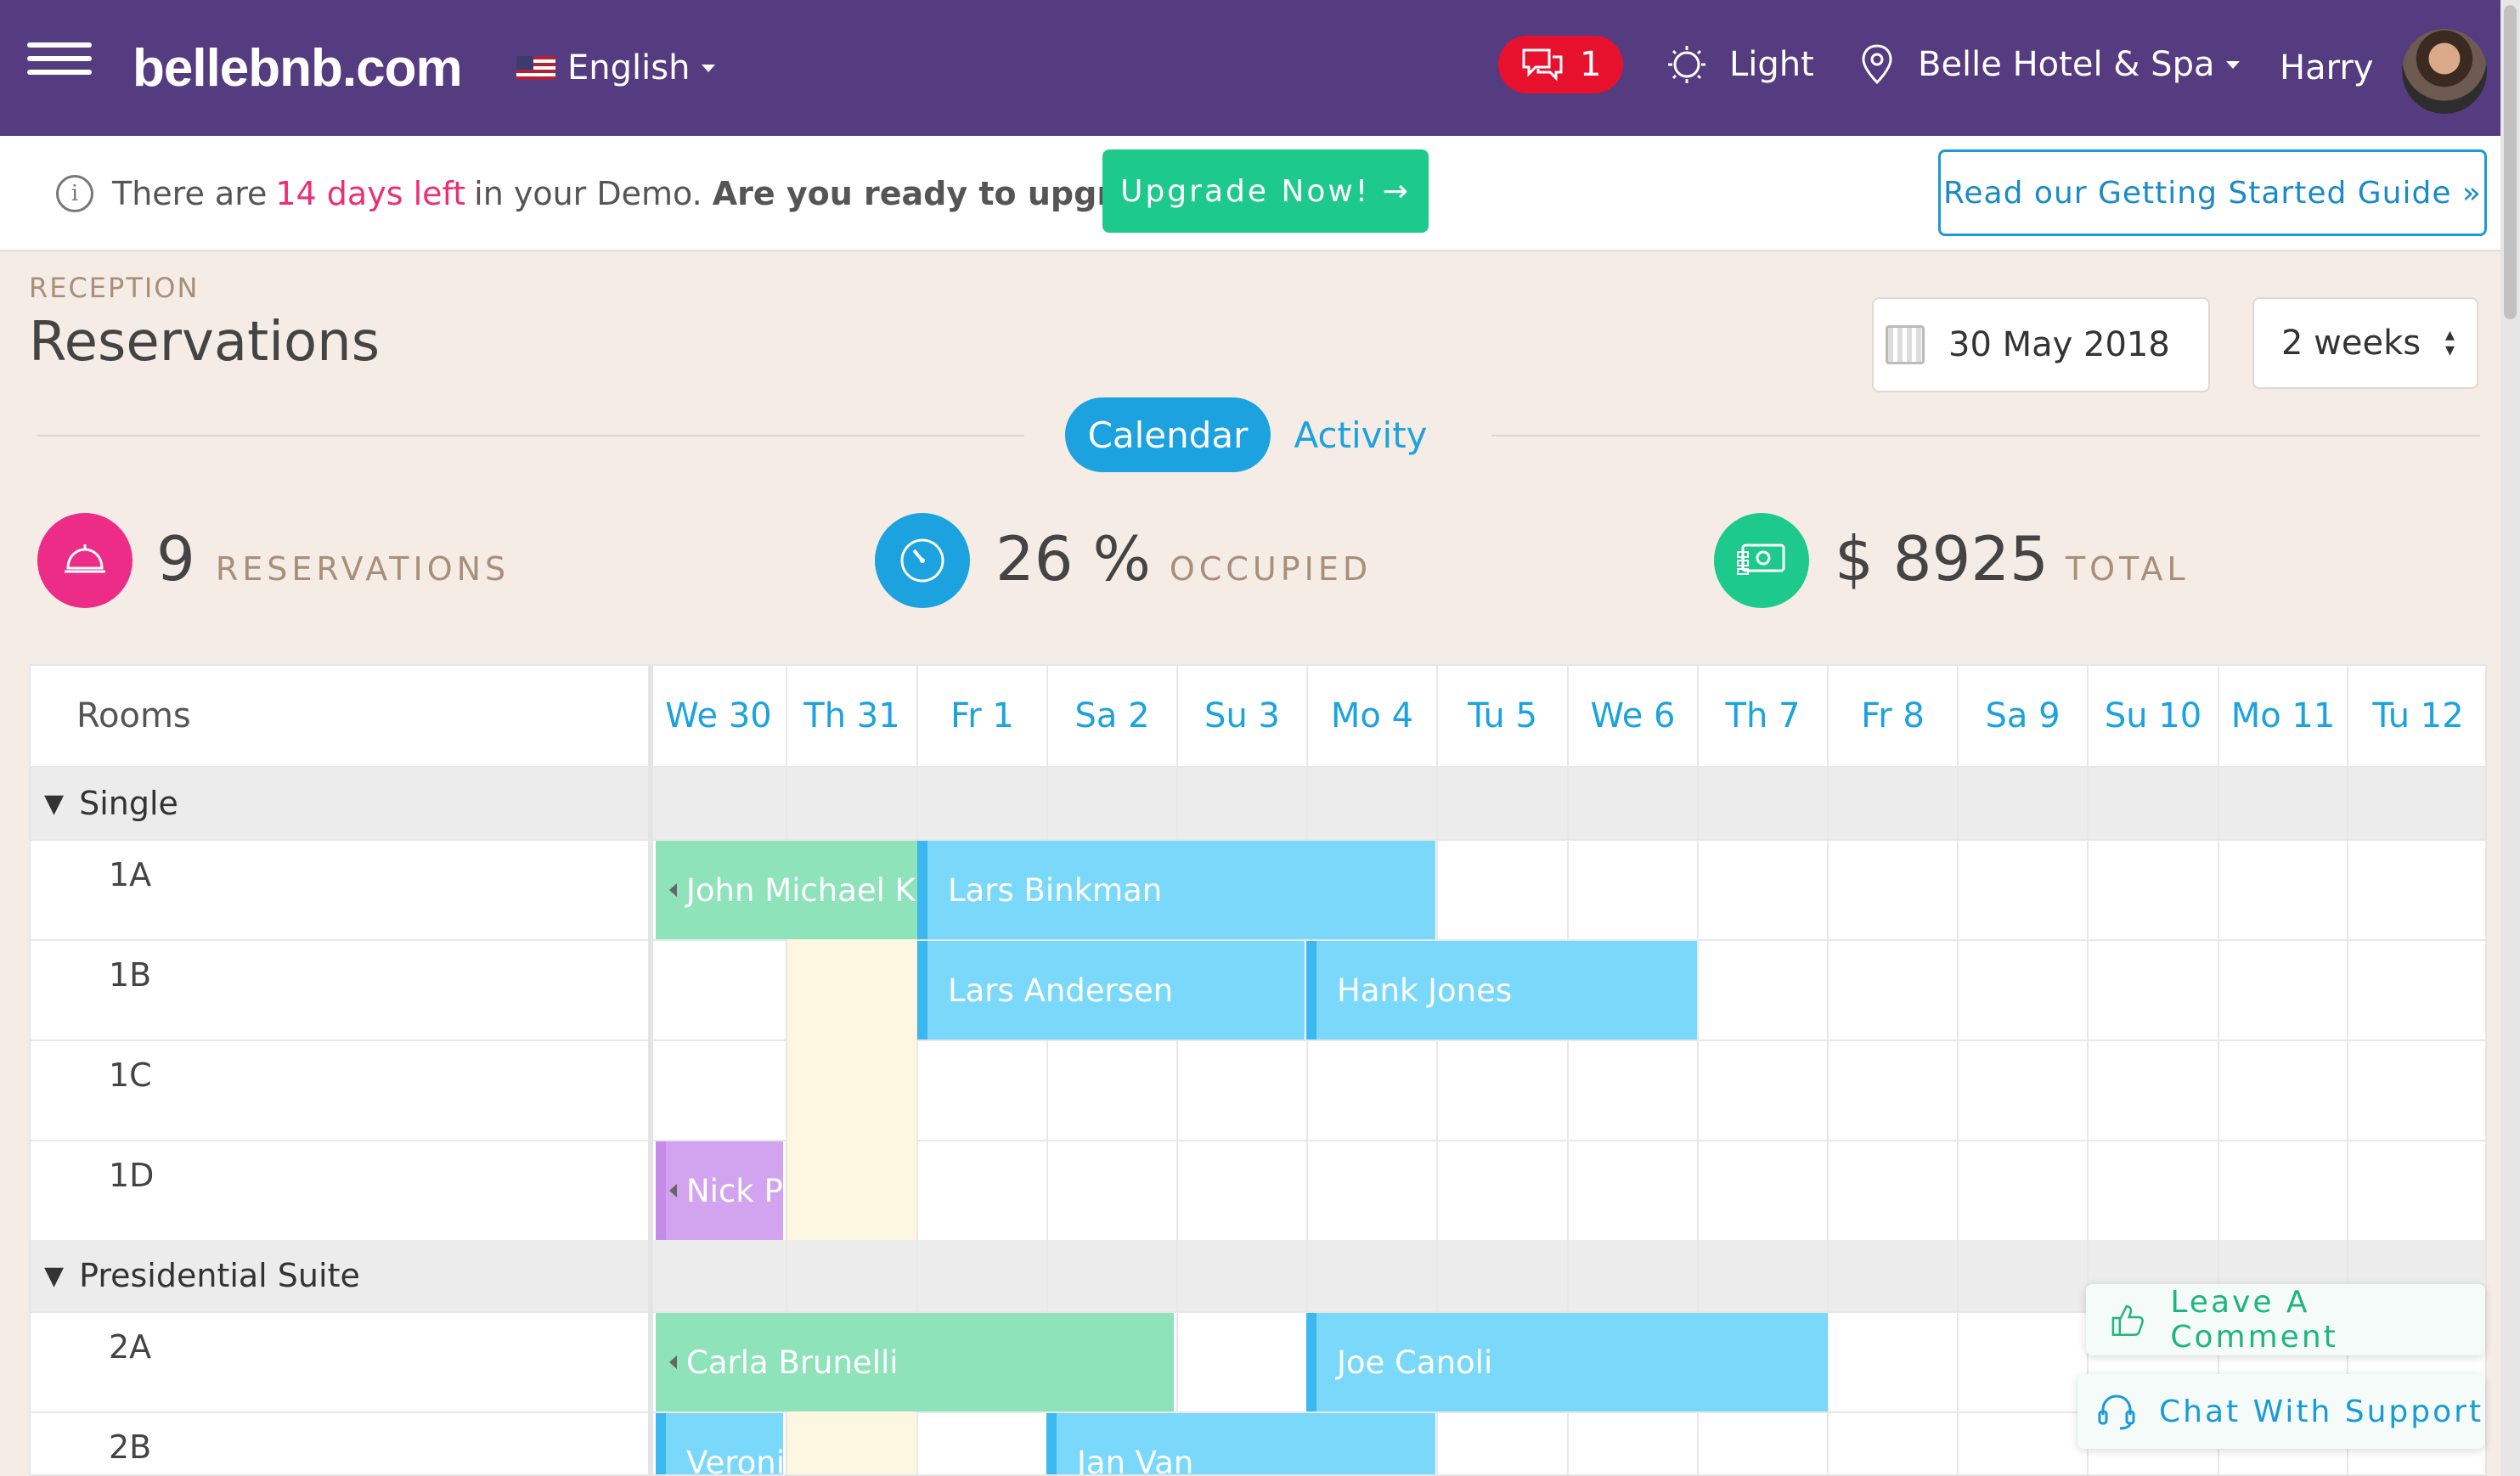 The height and width of the screenshot is (1476, 2520). I want to click on reservation-block: Carla Brunelli, so click(915, 1362).